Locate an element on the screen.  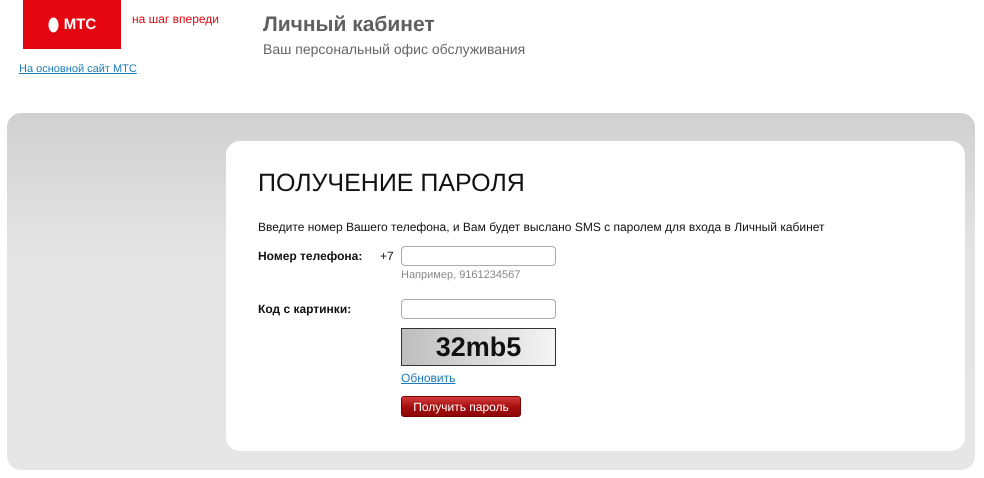
logo-text: МТС is located at coordinates (80, 24).